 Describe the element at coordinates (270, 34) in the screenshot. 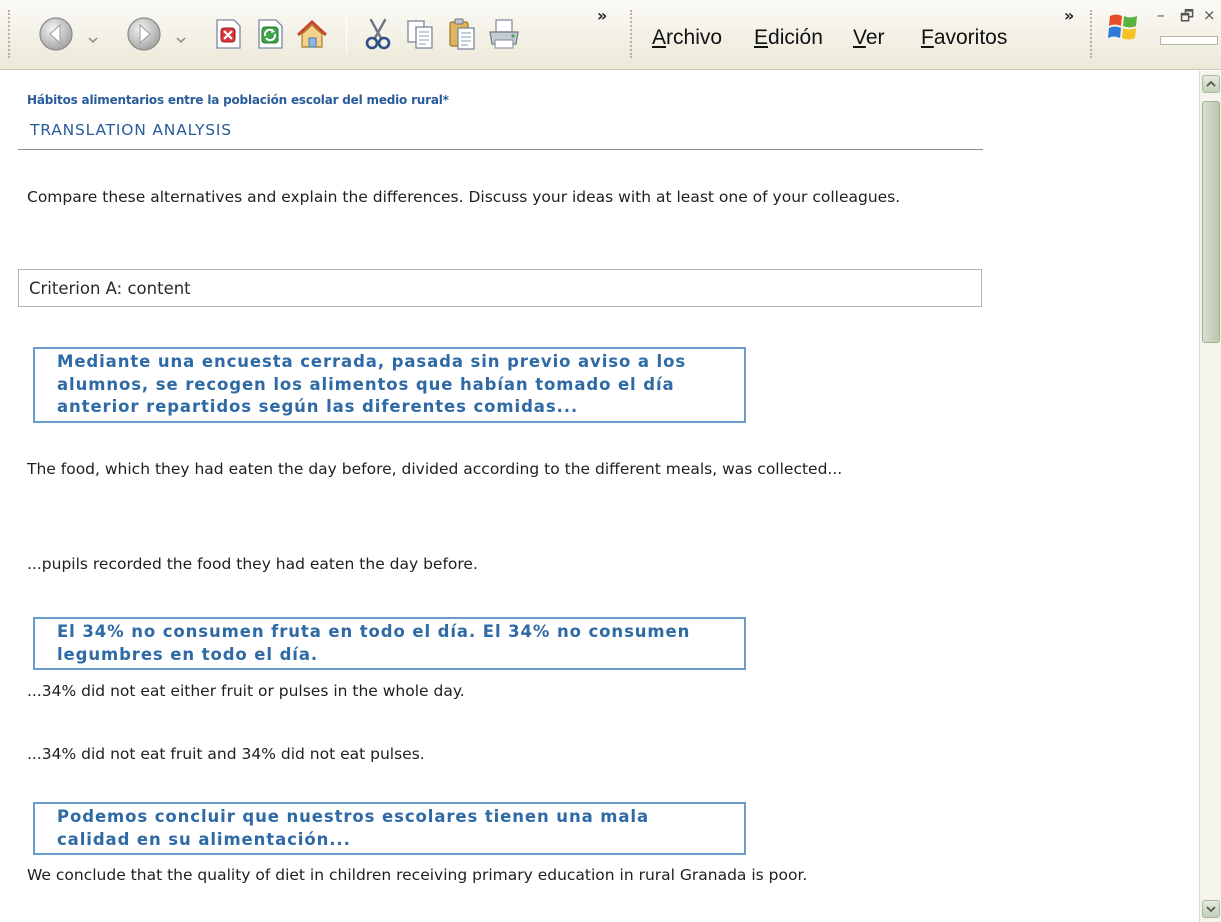

I see `refresh-icon` at that location.